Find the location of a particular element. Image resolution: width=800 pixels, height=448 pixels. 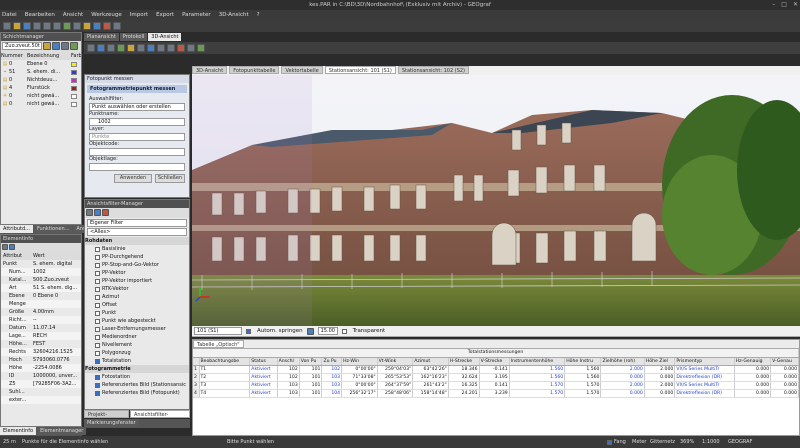

table-cell: 259°04'03" is located at coordinates (395, 369).